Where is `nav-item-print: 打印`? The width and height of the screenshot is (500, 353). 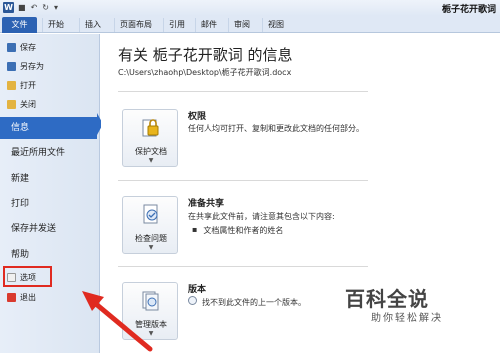 nav-item-print: 打印 is located at coordinates (50, 204).